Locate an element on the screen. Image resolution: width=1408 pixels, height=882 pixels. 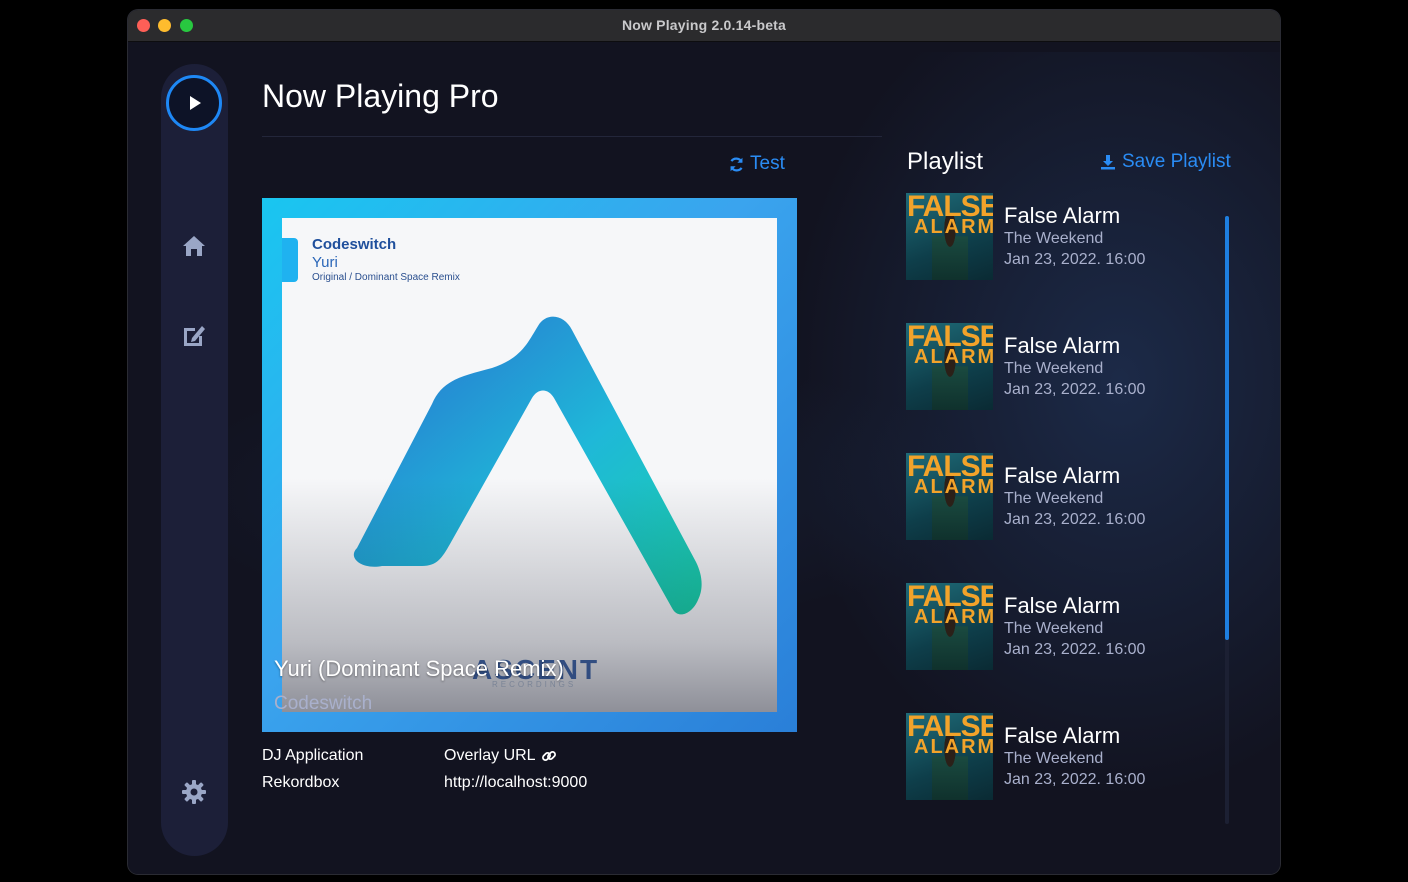
playlist-scrollbar-thumb is located at coordinates (1227, 428).